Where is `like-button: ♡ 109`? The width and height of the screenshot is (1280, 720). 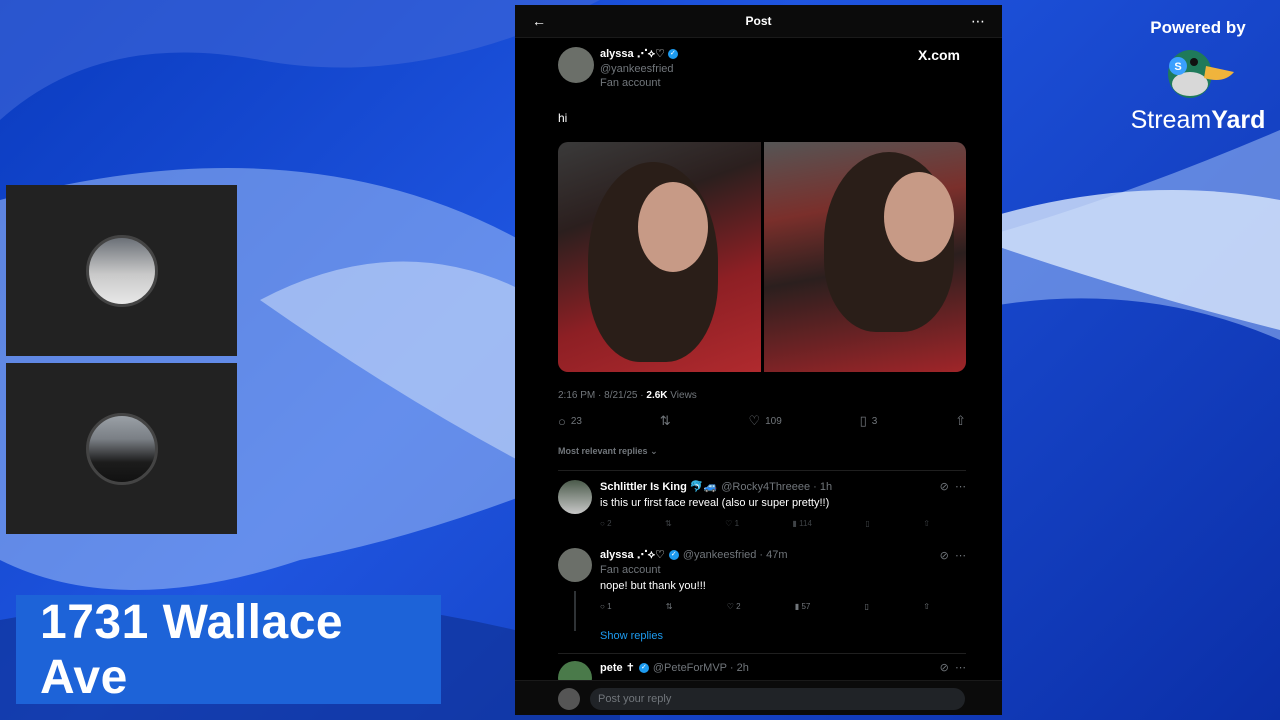 like-button: ♡ 109 is located at coordinates (764, 421).